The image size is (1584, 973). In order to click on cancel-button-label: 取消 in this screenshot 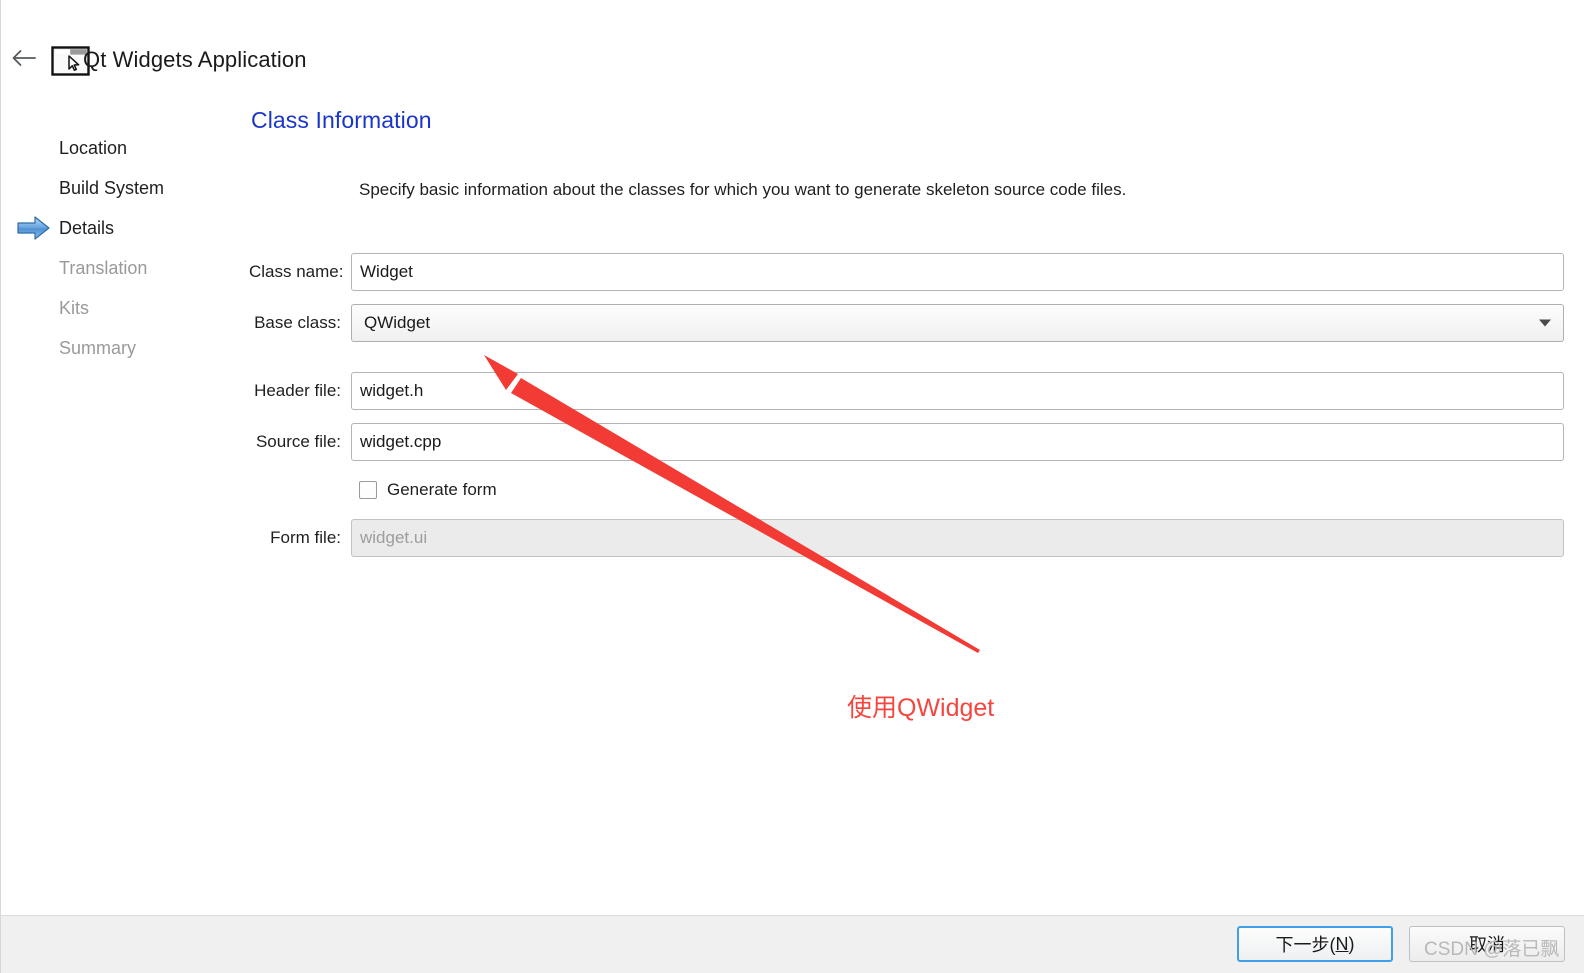, I will do `click(1487, 945)`.